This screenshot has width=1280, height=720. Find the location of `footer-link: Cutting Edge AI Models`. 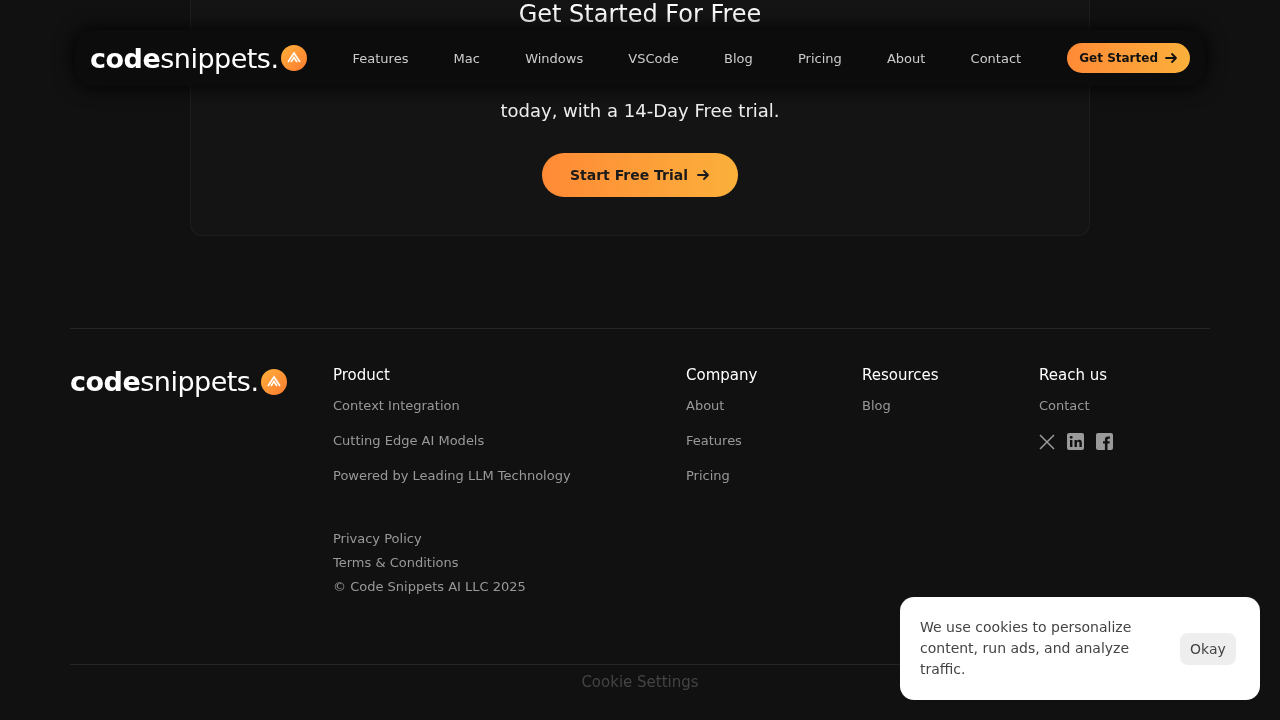

footer-link: Cutting Edge AI Models is located at coordinates (509, 440).